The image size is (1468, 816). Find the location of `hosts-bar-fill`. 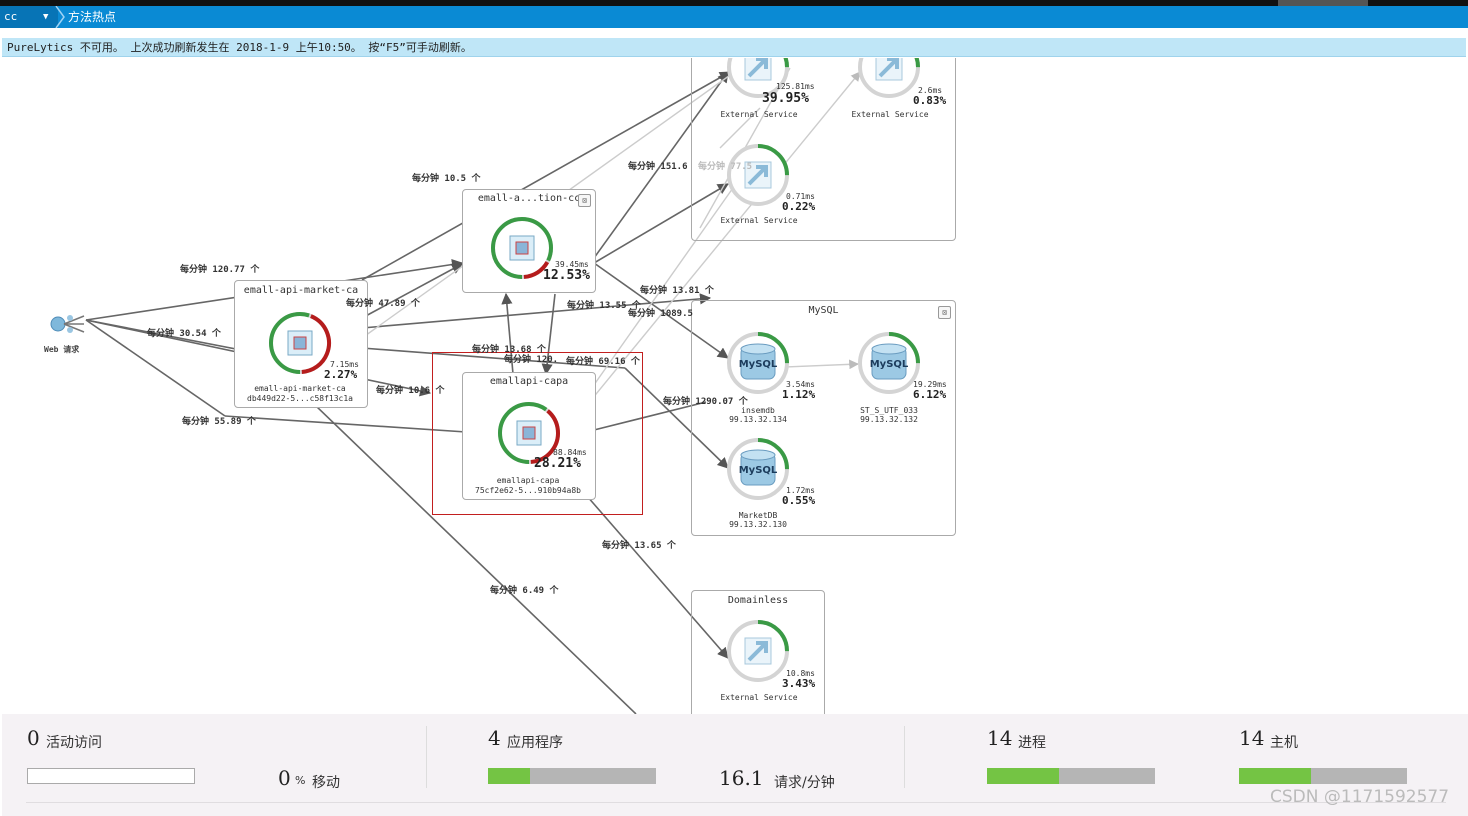

hosts-bar-fill is located at coordinates (1275, 776).